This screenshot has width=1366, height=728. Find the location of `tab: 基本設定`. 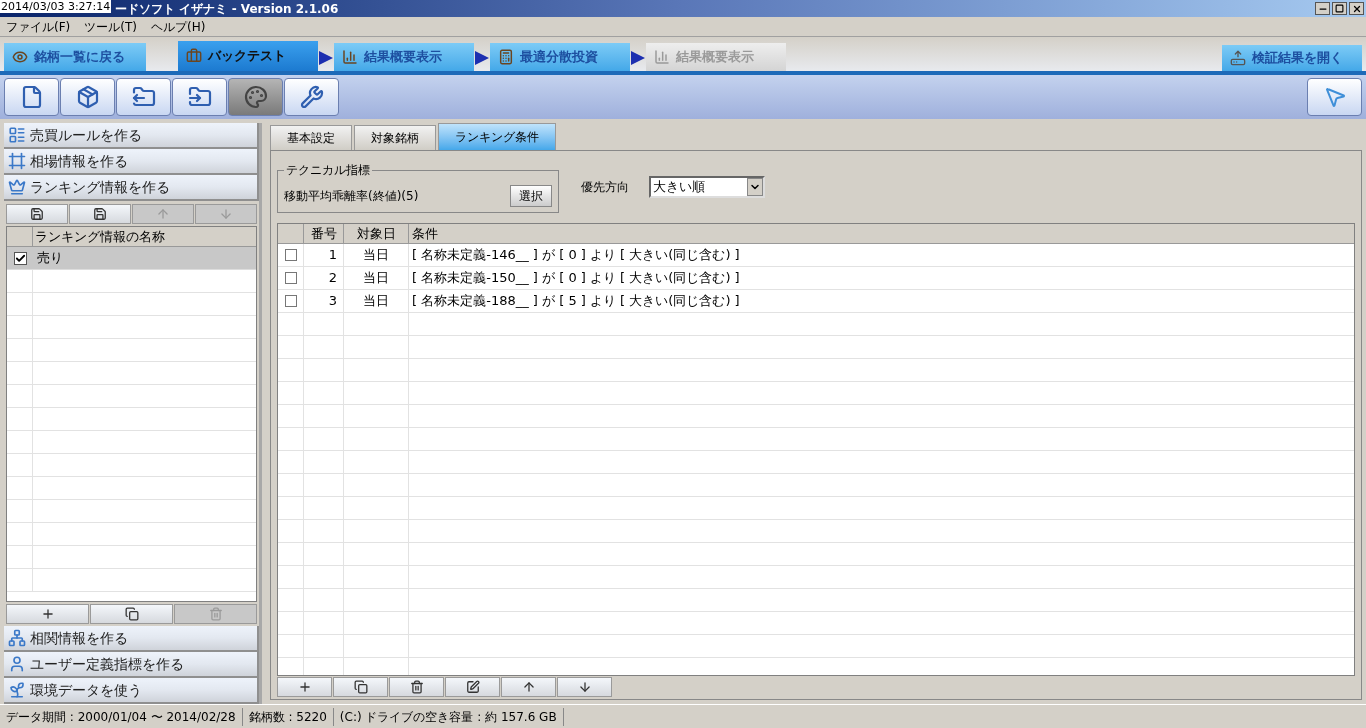

tab: 基本設定 is located at coordinates (311, 137).